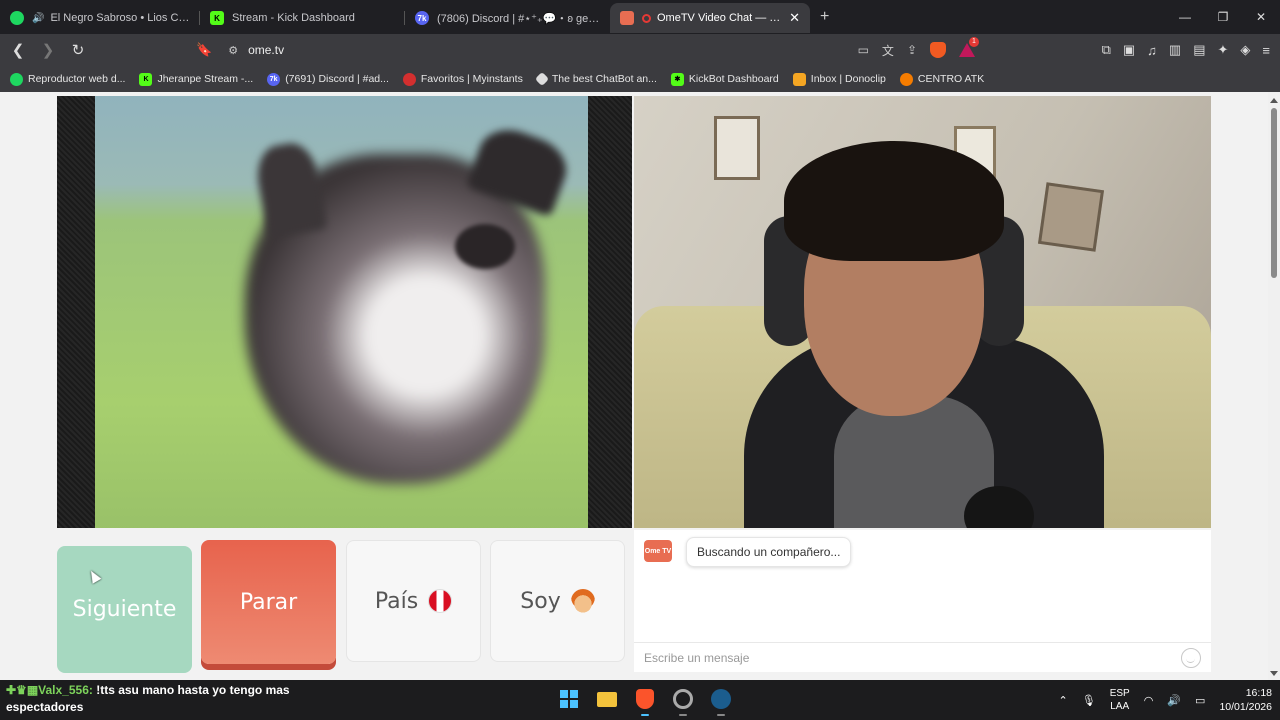  What do you see at coordinates (1266, 50) in the screenshot?
I see `menu-icon: ≡` at bounding box center [1266, 50].